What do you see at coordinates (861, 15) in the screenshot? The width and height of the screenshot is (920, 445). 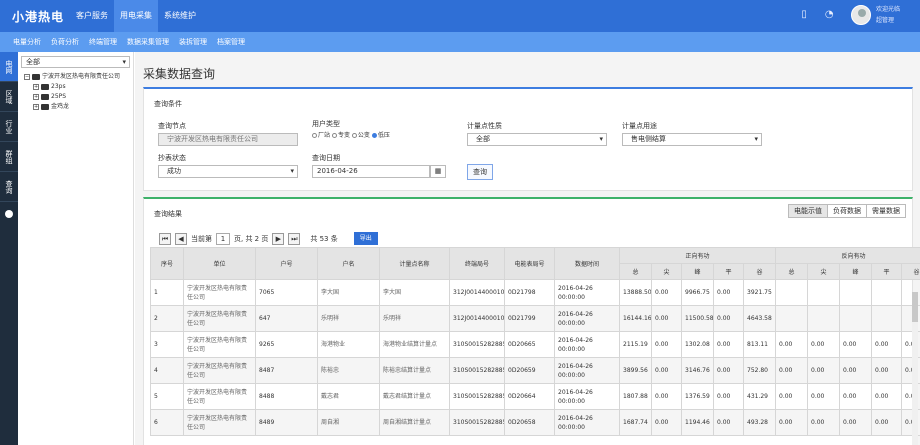 I see `avatar` at bounding box center [861, 15].